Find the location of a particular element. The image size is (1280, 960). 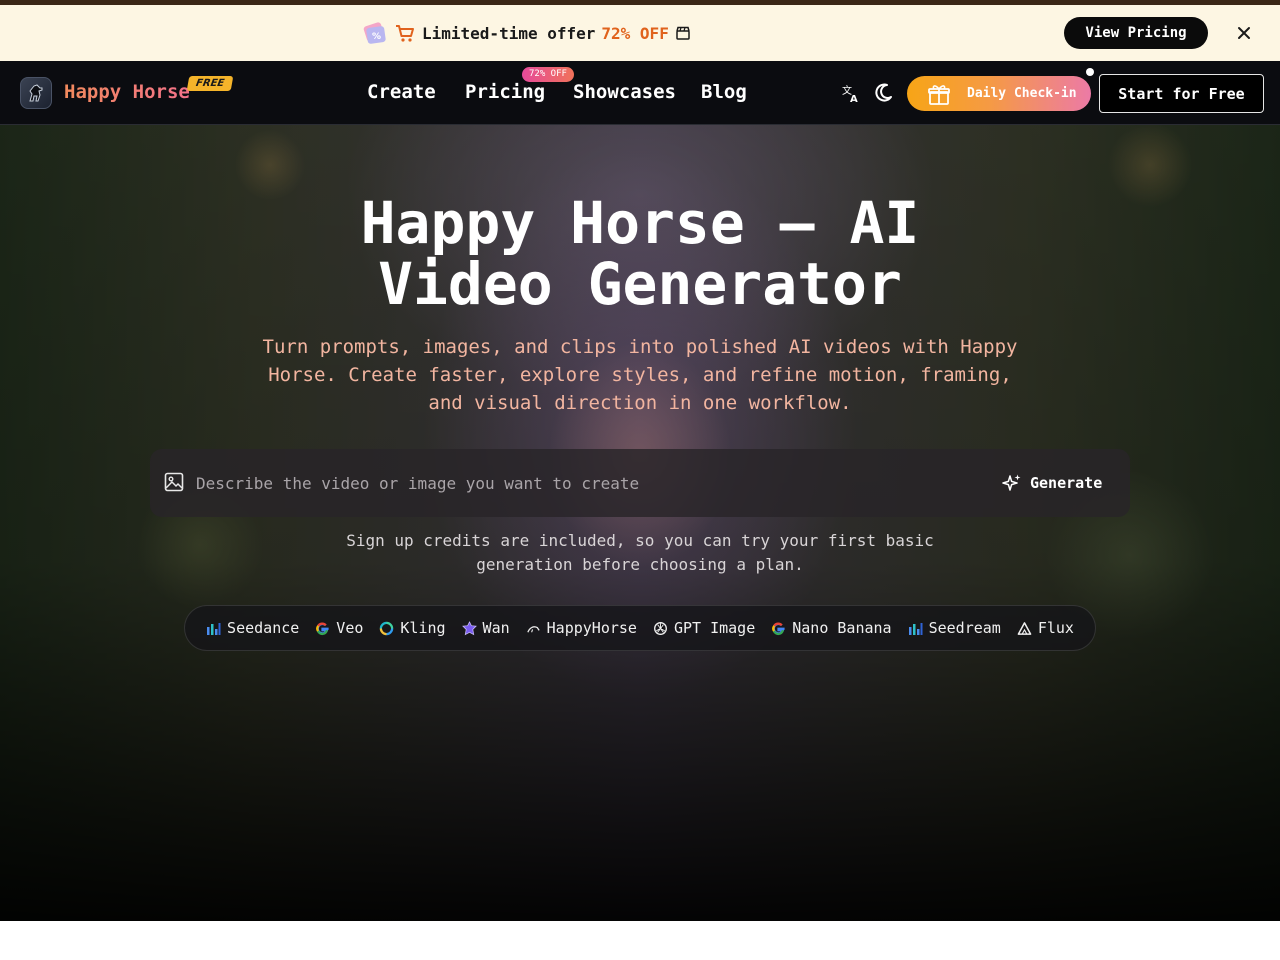

model-item-flux: Flux is located at coordinates (1045, 628).